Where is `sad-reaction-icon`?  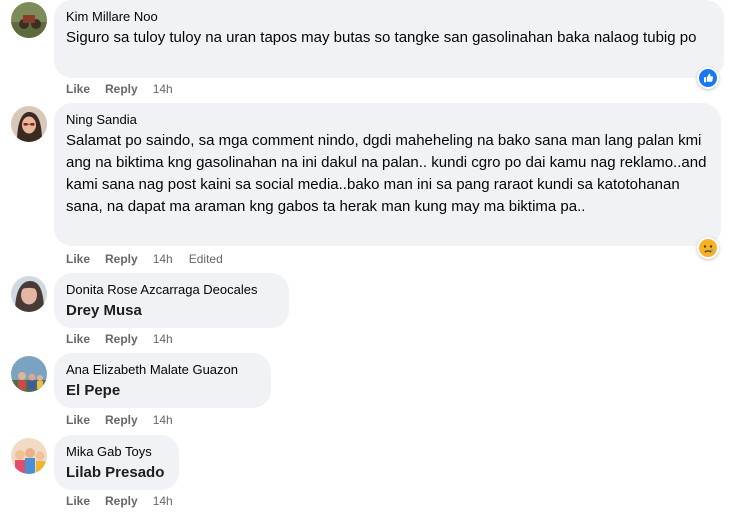 sad-reaction-icon is located at coordinates (708, 248).